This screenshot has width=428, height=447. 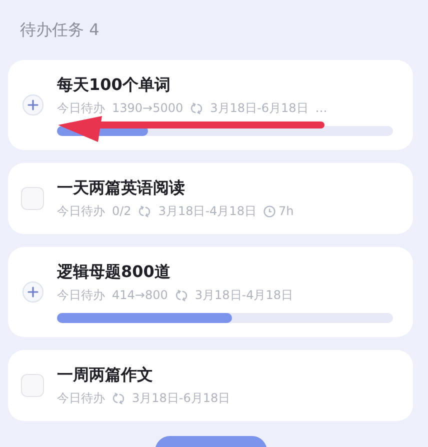 What do you see at coordinates (121, 188) in the screenshot?
I see `task-title: 一天两篇英语阅读` at bounding box center [121, 188].